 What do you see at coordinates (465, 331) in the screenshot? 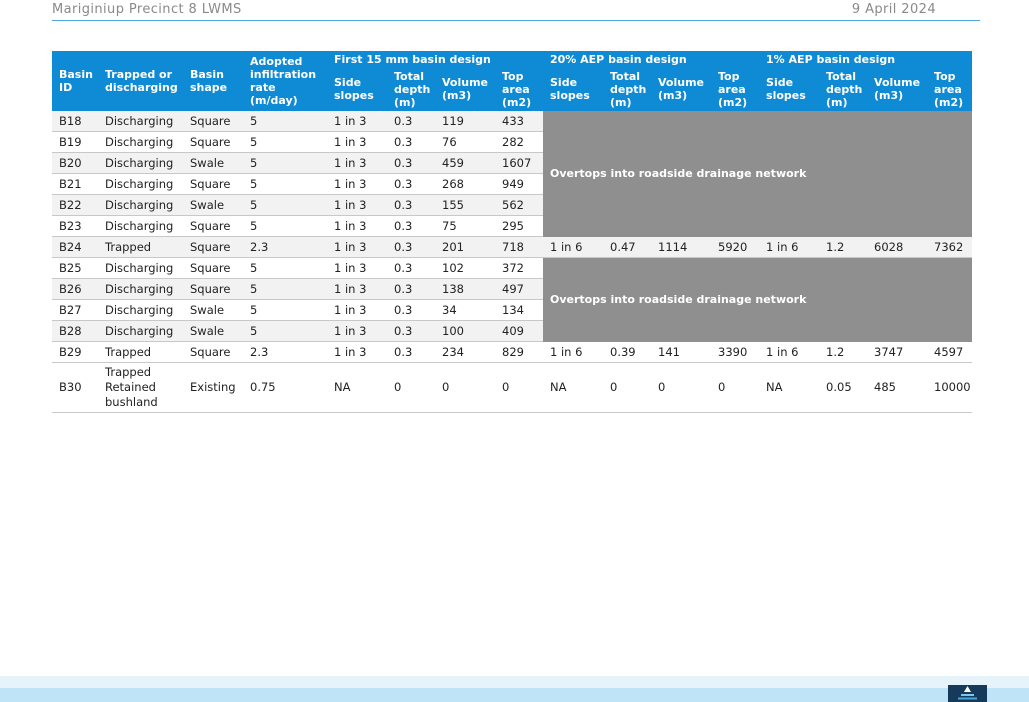
I see `table-cell: 100` at bounding box center [465, 331].